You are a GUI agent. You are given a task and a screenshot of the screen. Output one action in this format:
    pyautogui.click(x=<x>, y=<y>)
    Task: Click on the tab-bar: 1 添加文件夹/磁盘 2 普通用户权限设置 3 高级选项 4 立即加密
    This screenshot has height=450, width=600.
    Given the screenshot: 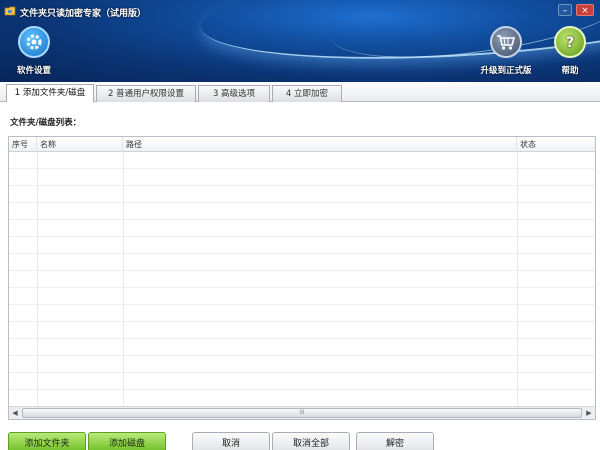 What is the action you would take?
    pyautogui.click(x=300, y=92)
    